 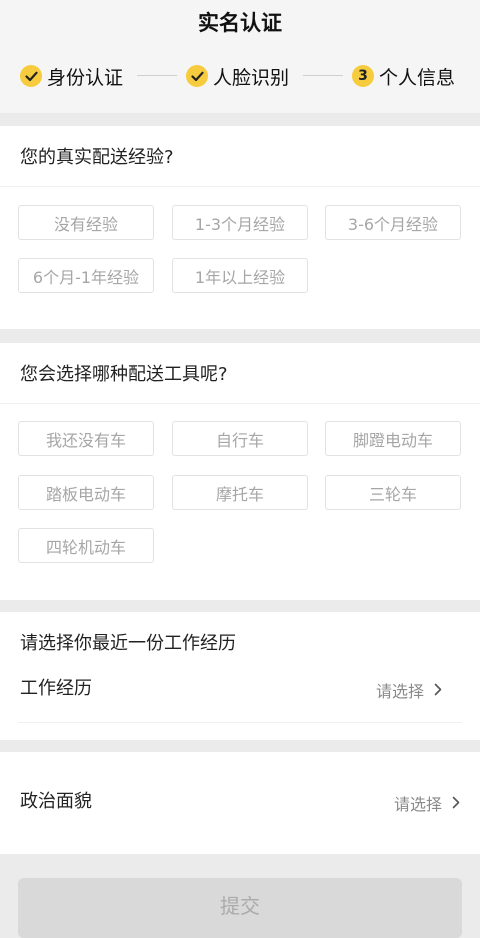 I want to click on experience-option: 1年以上经验, so click(x=240, y=275).